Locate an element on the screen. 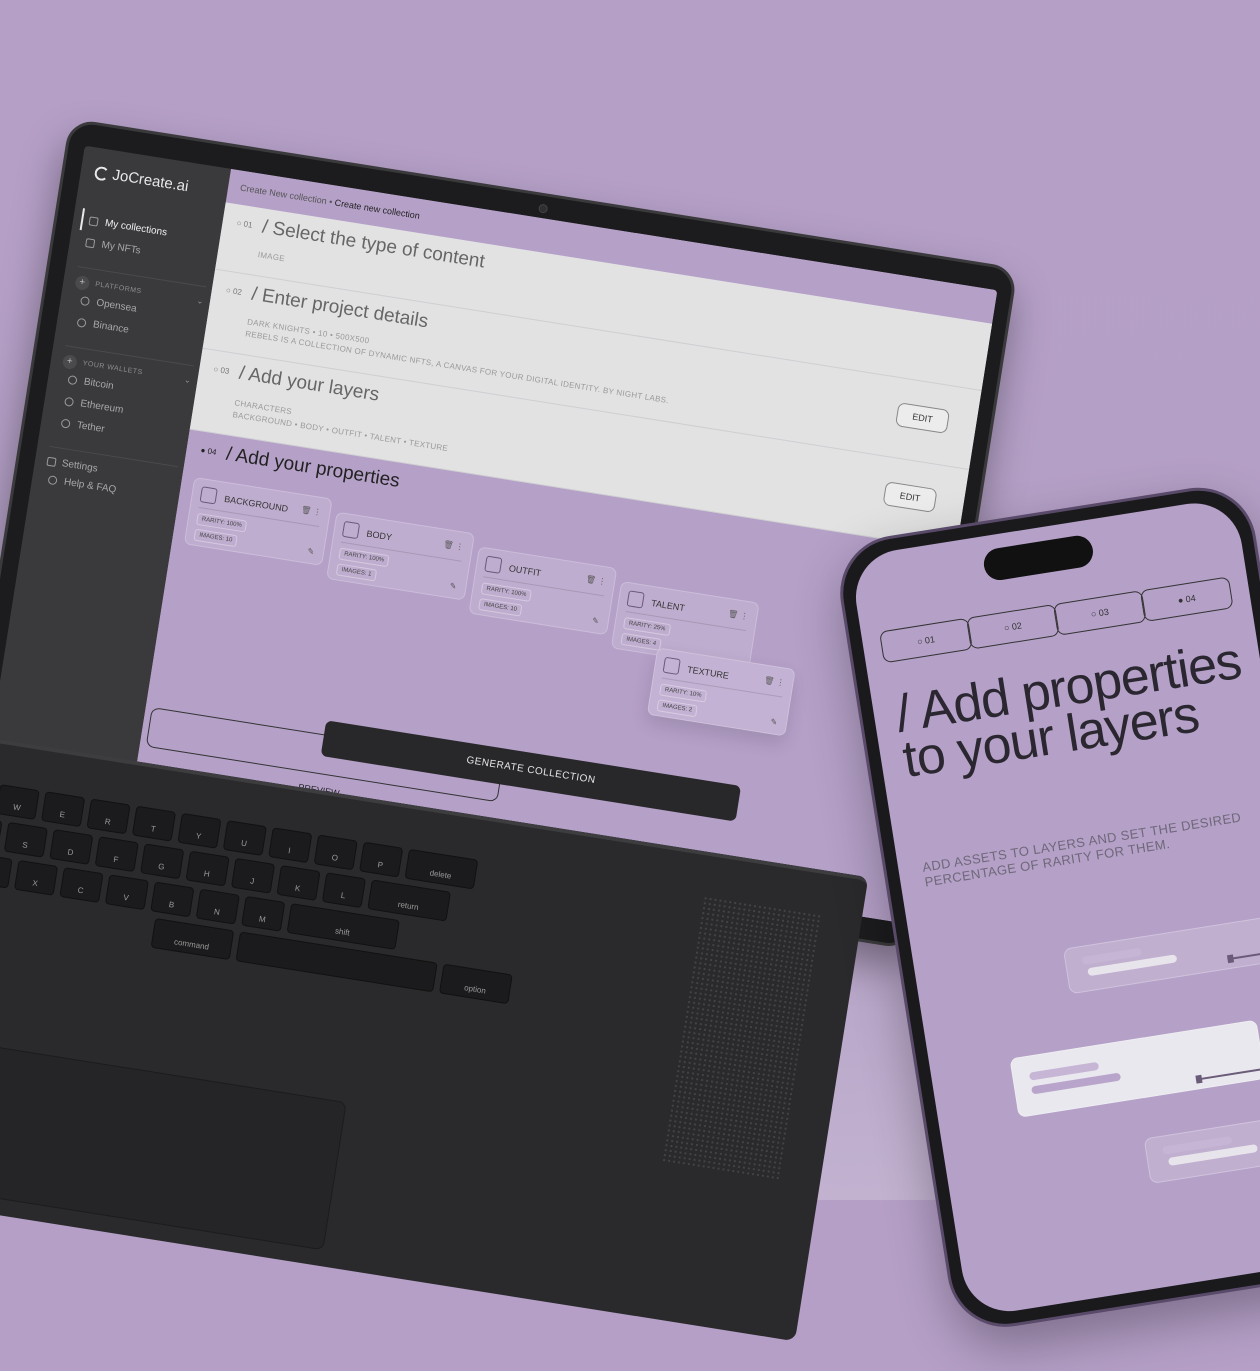 Image resolution: width=1260 pixels, height=1371 pixels. phone-step-4: ● 04 is located at coordinates (1186, 599).